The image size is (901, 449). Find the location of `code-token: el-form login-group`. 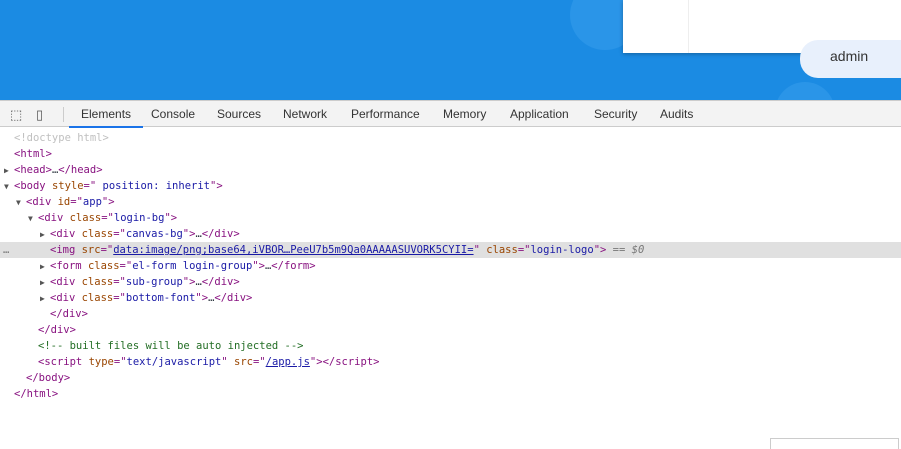

code-token: el-form login-group is located at coordinates (192, 266).